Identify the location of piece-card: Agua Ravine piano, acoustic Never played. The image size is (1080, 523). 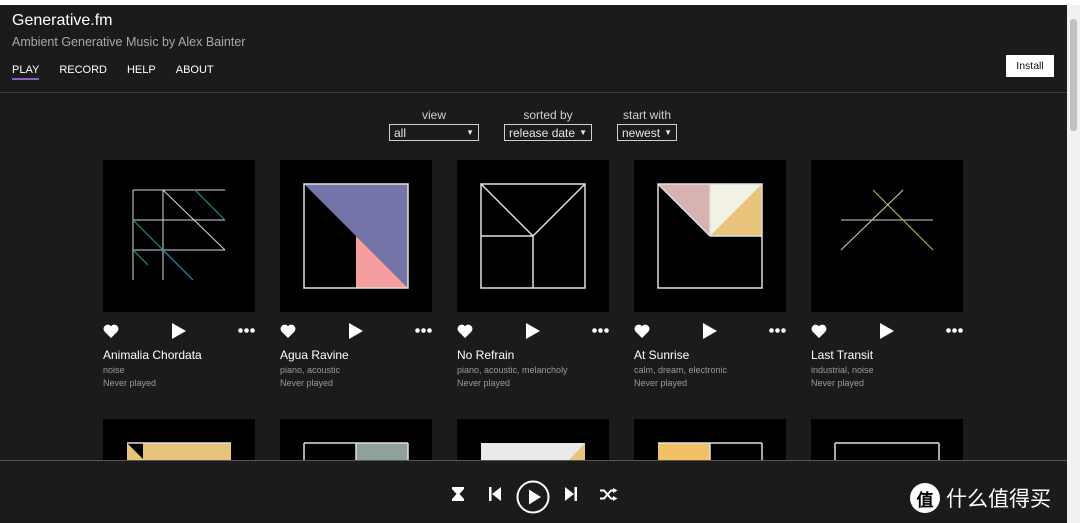
(356, 274).